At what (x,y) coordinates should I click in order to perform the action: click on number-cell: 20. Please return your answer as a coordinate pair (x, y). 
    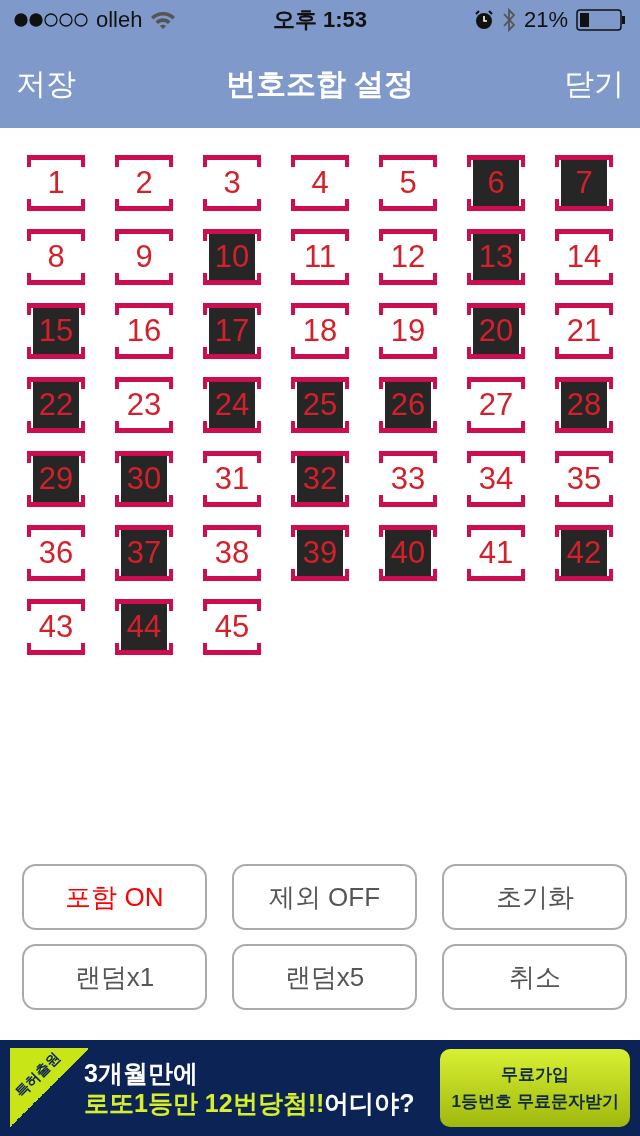
    Looking at the image, I should click on (496, 331).